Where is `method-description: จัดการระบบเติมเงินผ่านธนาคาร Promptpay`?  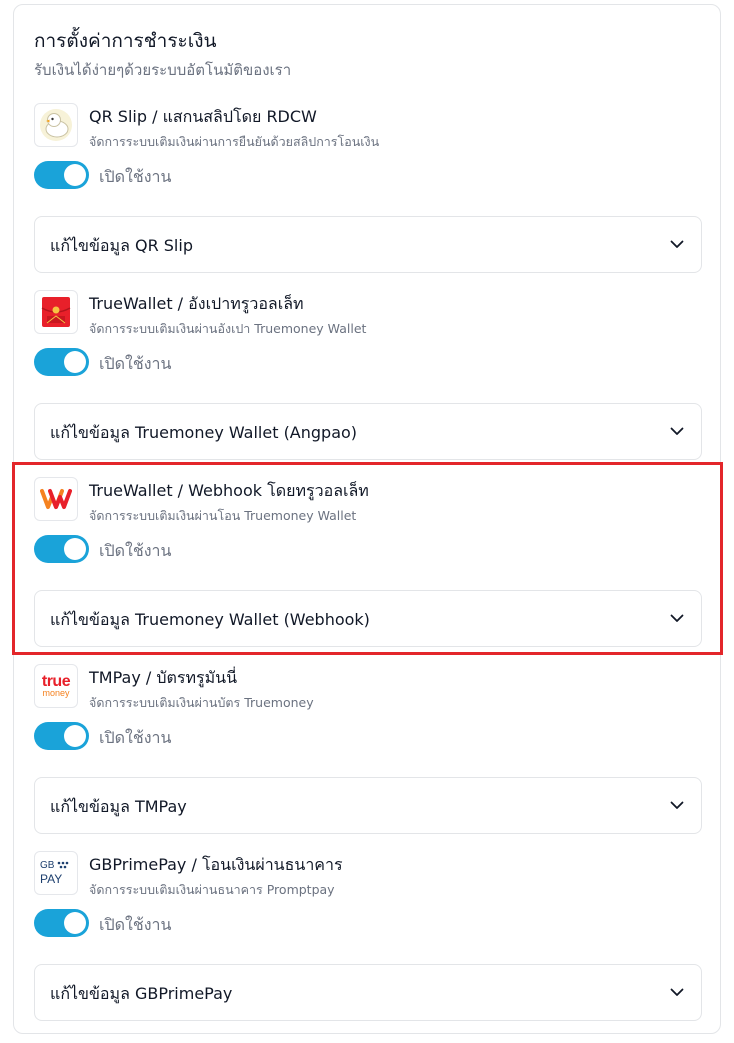 method-description: จัดการระบบเติมเงินผ่านธนาคาร Promptpay is located at coordinates (212, 889).